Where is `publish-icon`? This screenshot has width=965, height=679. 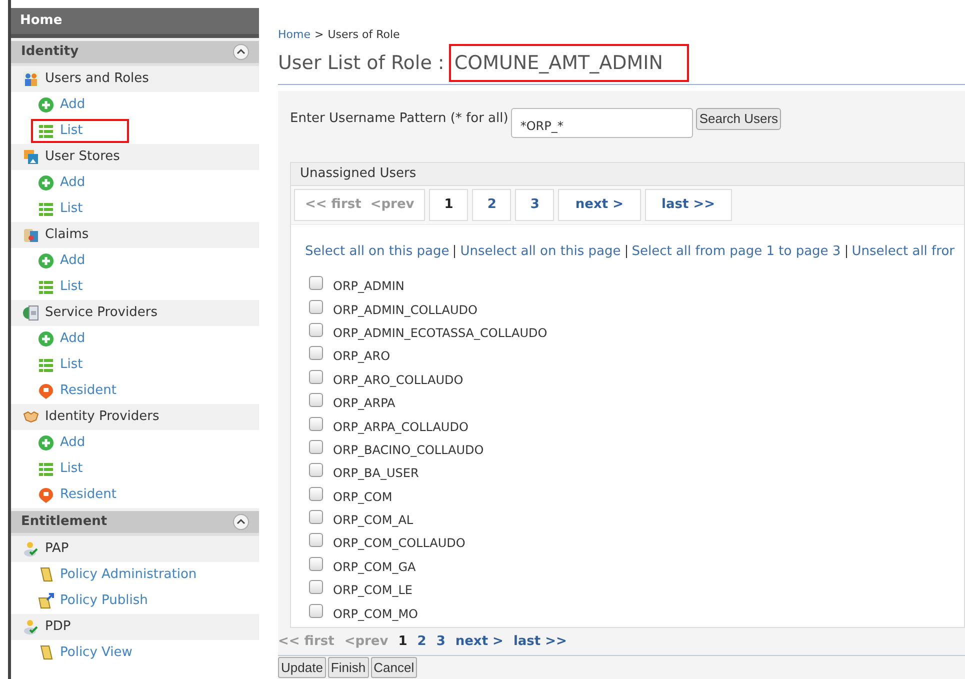 publish-icon is located at coordinates (46, 601).